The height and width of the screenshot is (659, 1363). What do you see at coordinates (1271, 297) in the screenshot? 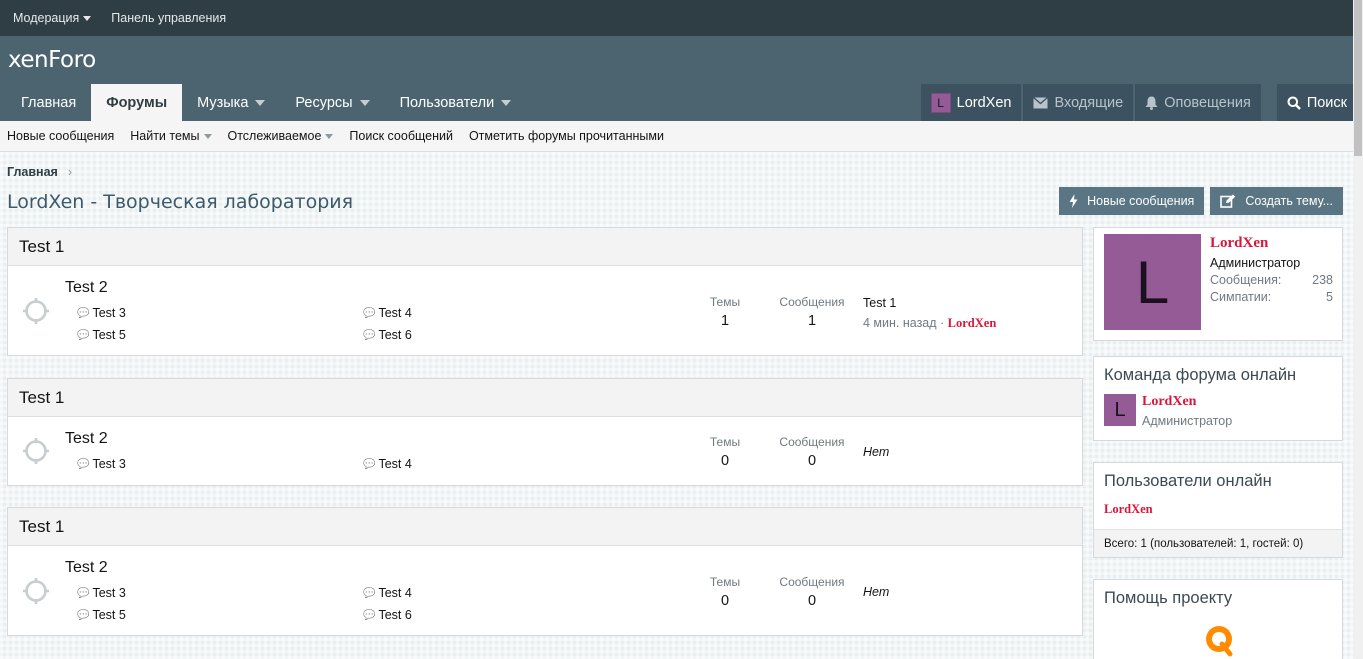
I see `profile-likes: Симпатии: 5` at bounding box center [1271, 297].